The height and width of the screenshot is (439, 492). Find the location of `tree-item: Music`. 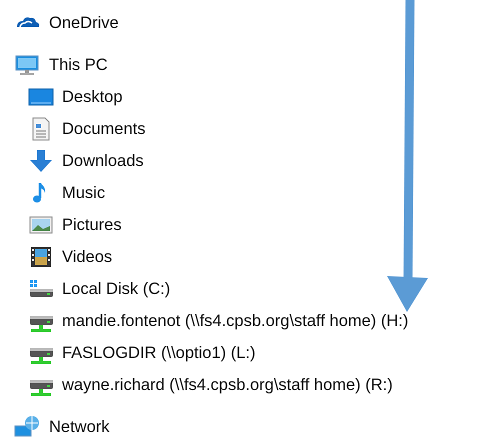

tree-item: Music is located at coordinates (84, 193).